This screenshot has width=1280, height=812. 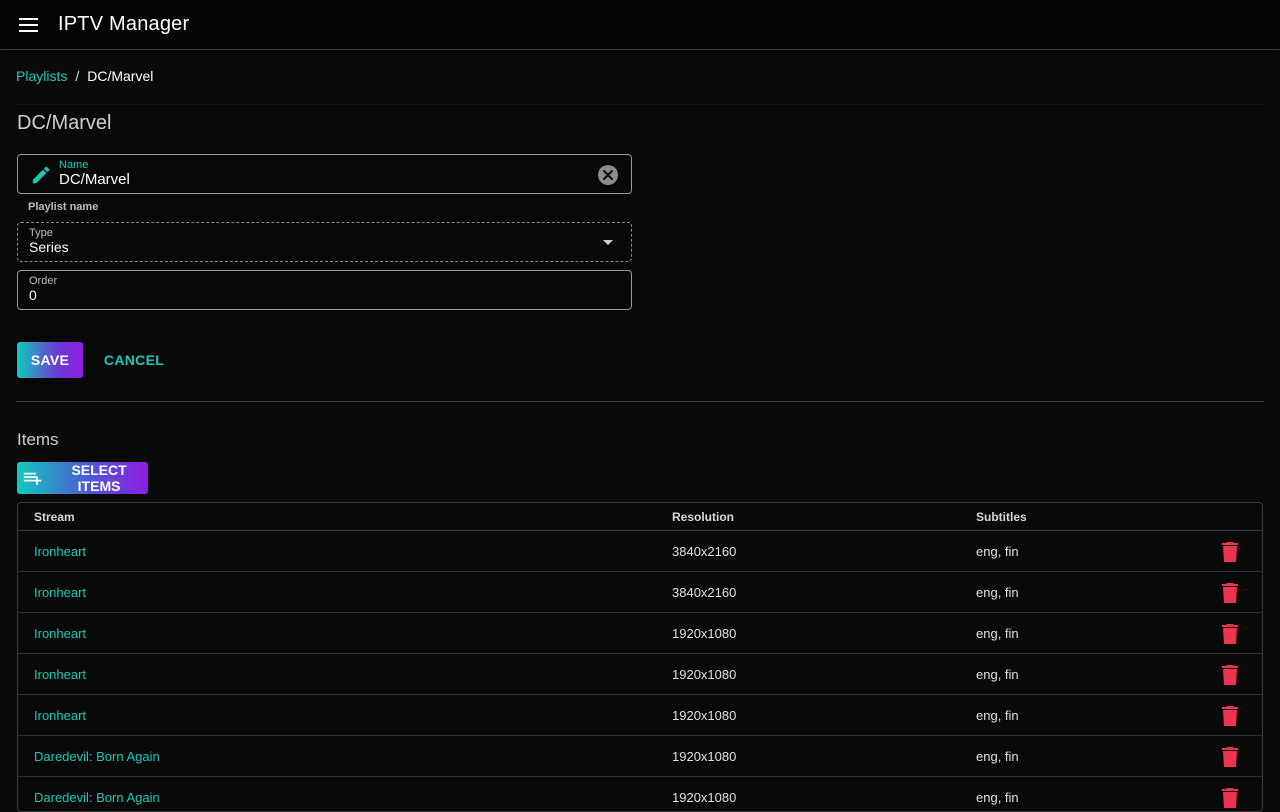 I want to click on order-field: Order 0, so click(x=324, y=290).